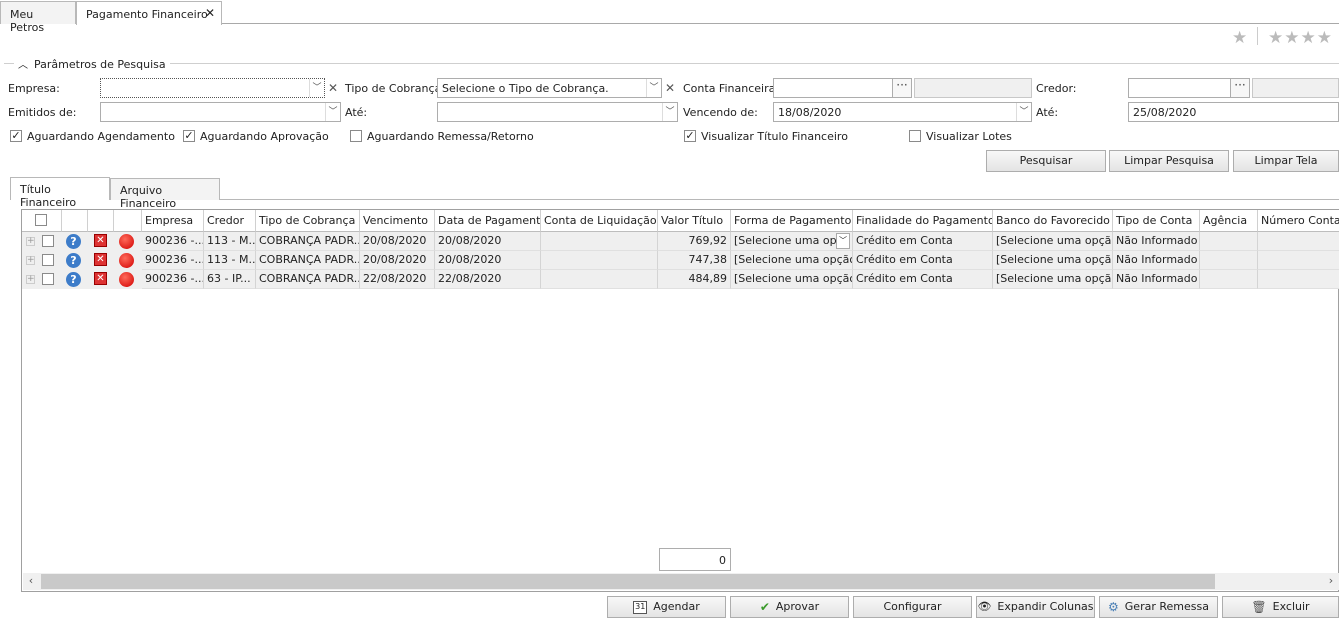 The image size is (1339, 629). I want to click on emitidos-ate-date: ﹀, so click(557, 112).